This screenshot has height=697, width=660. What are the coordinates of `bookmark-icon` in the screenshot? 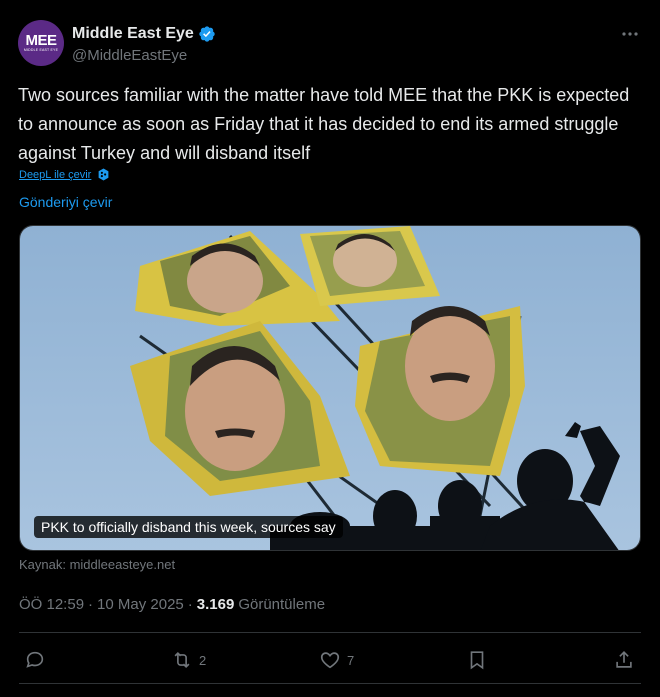 It's located at (477, 660).